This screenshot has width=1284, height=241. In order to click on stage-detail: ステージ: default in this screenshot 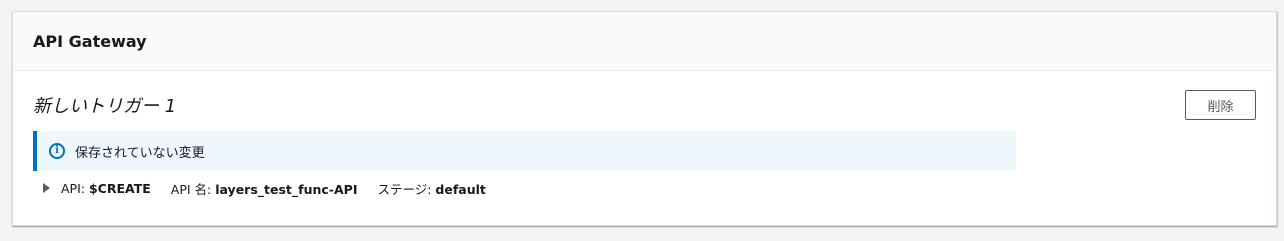, I will do `click(431, 188)`.